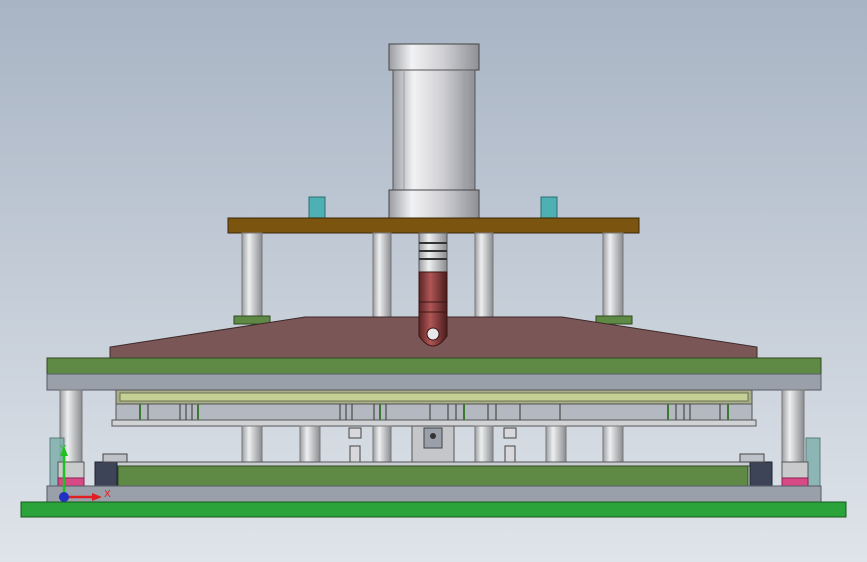 This screenshot has height=562, width=867. Describe the element at coordinates (433, 444) in the screenshot. I see `center-bracket` at that location.